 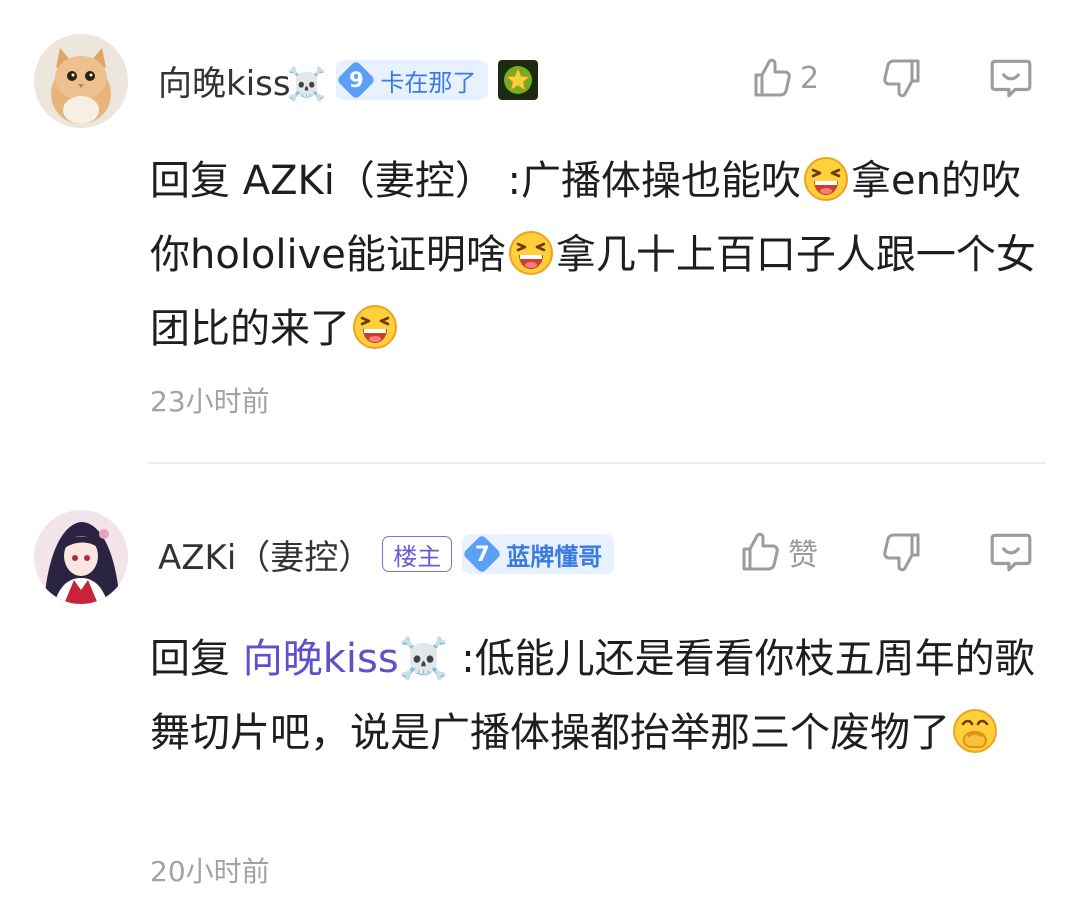 I want to click on comment-timestamp: 23小时前, so click(x=210, y=401).